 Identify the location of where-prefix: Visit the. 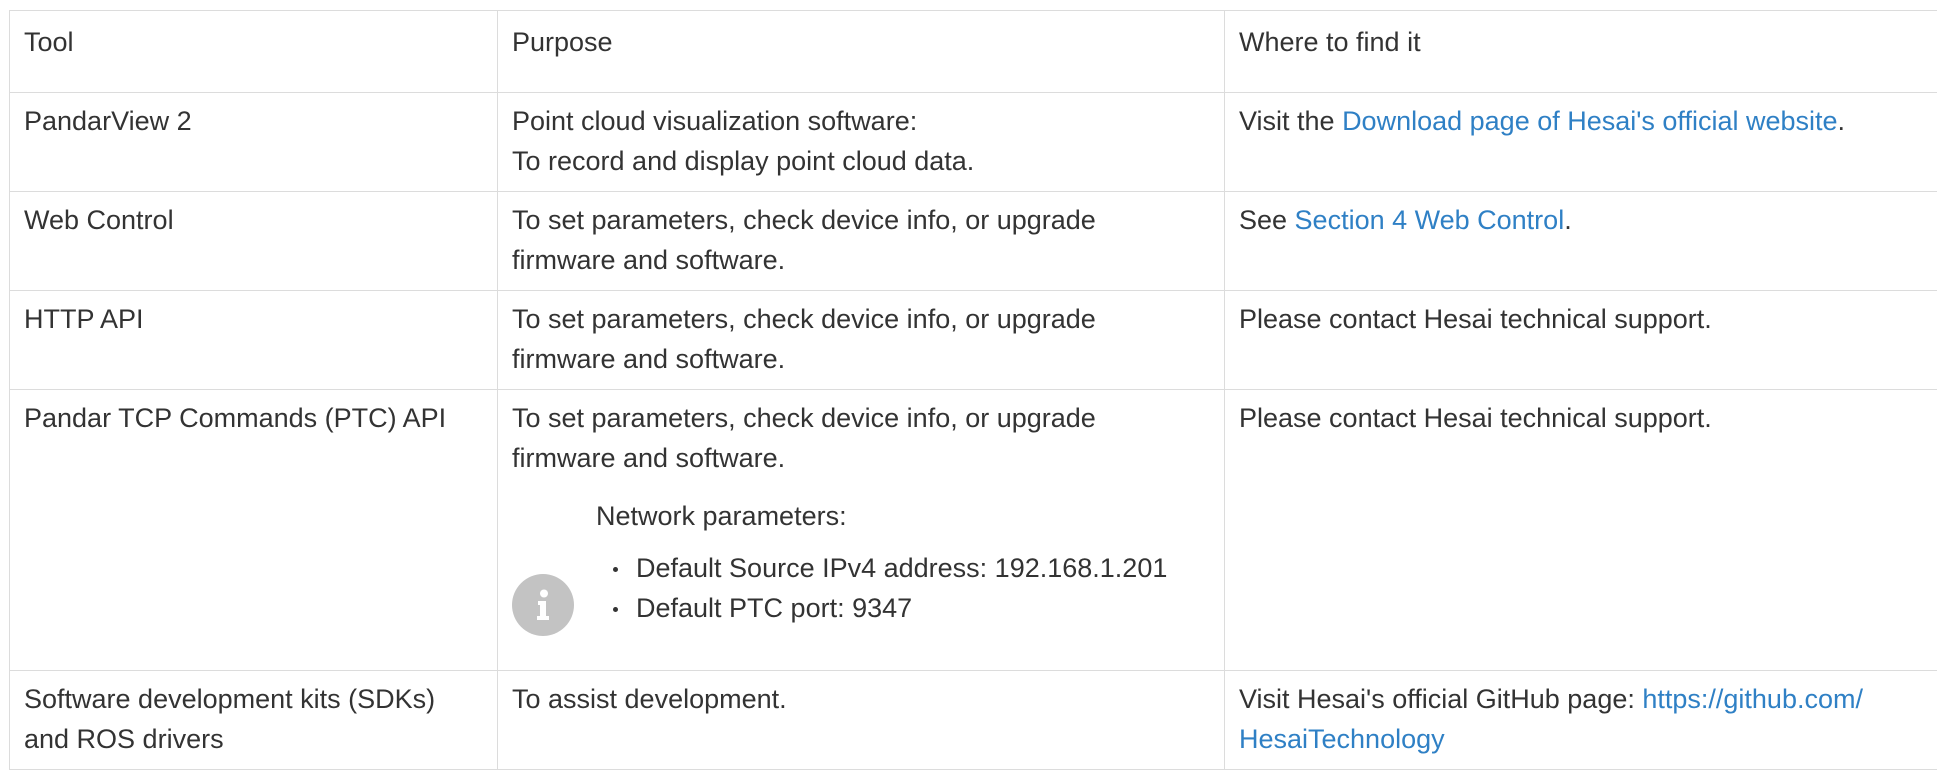
(1290, 121).